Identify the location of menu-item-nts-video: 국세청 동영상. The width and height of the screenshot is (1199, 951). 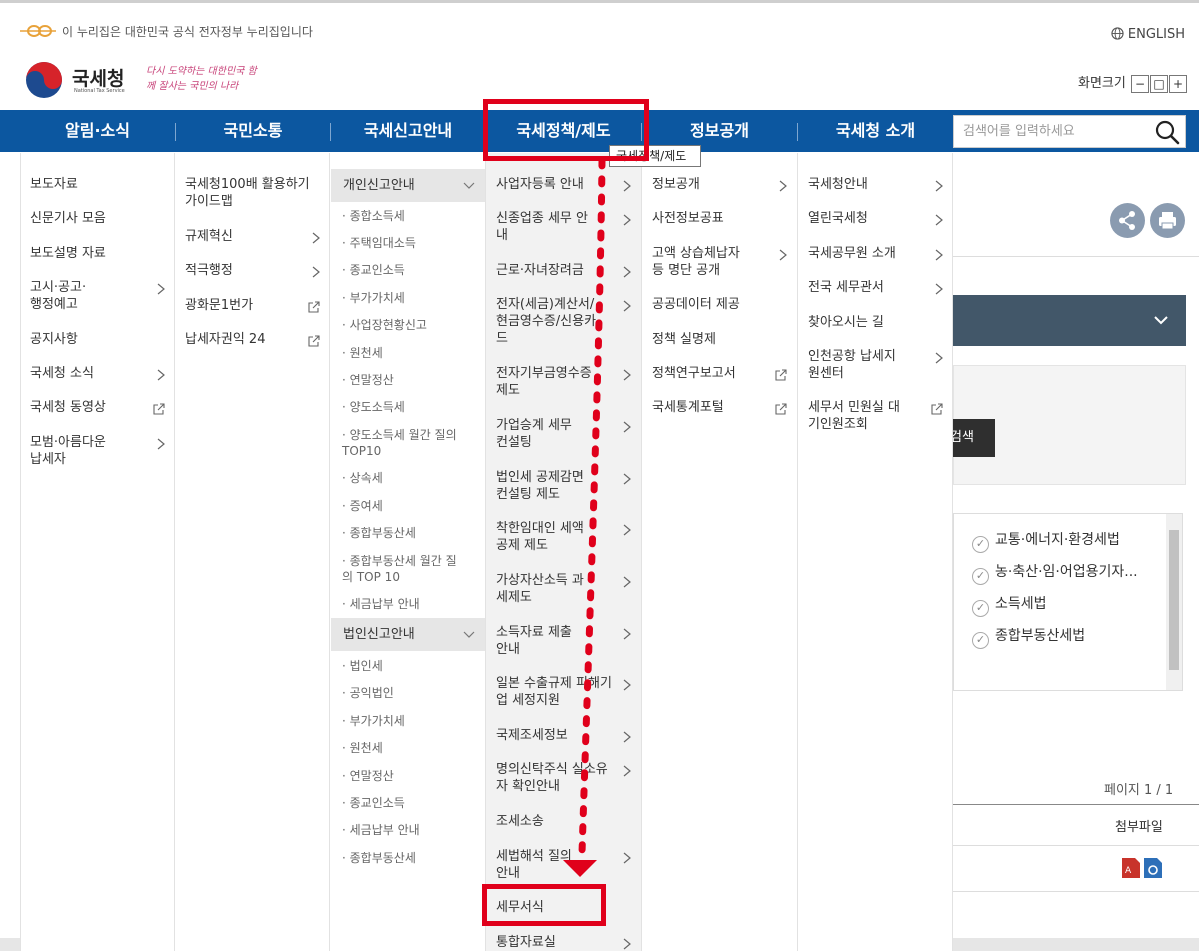
(90, 407).